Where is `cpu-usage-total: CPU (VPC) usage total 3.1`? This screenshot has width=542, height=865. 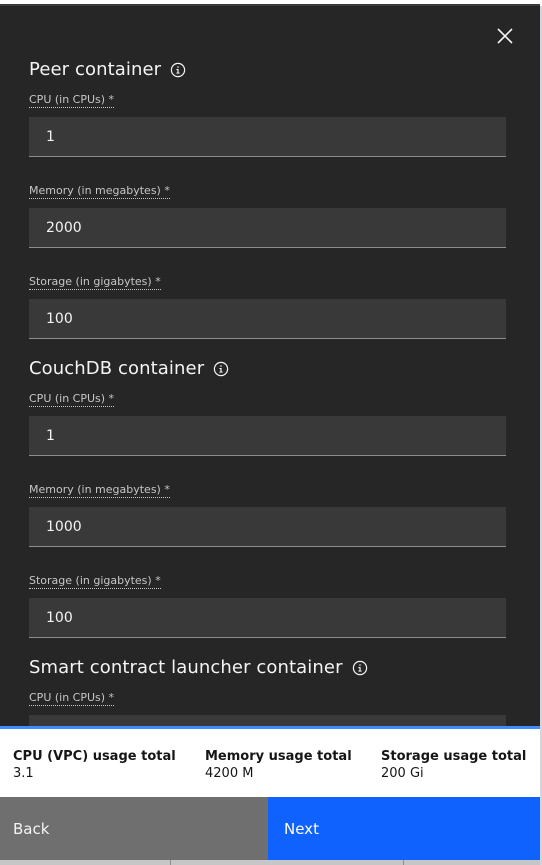
cpu-usage-total: CPU (VPC) usage total 3.1 is located at coordinates (94, 765).